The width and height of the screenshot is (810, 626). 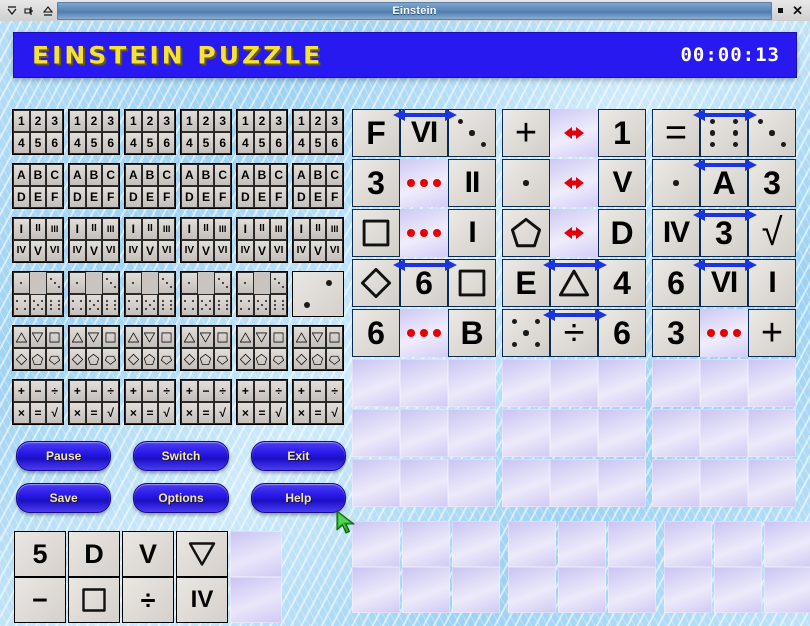 What do you see at coordinates (262, 175) in the screenshot?
I see `option-B: B` at bounding box center [262, 175].